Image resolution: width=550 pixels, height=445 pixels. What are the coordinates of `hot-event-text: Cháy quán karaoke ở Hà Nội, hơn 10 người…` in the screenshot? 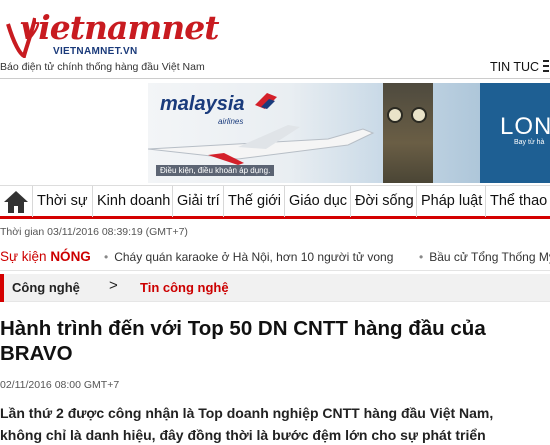 It's located at (254, 257).